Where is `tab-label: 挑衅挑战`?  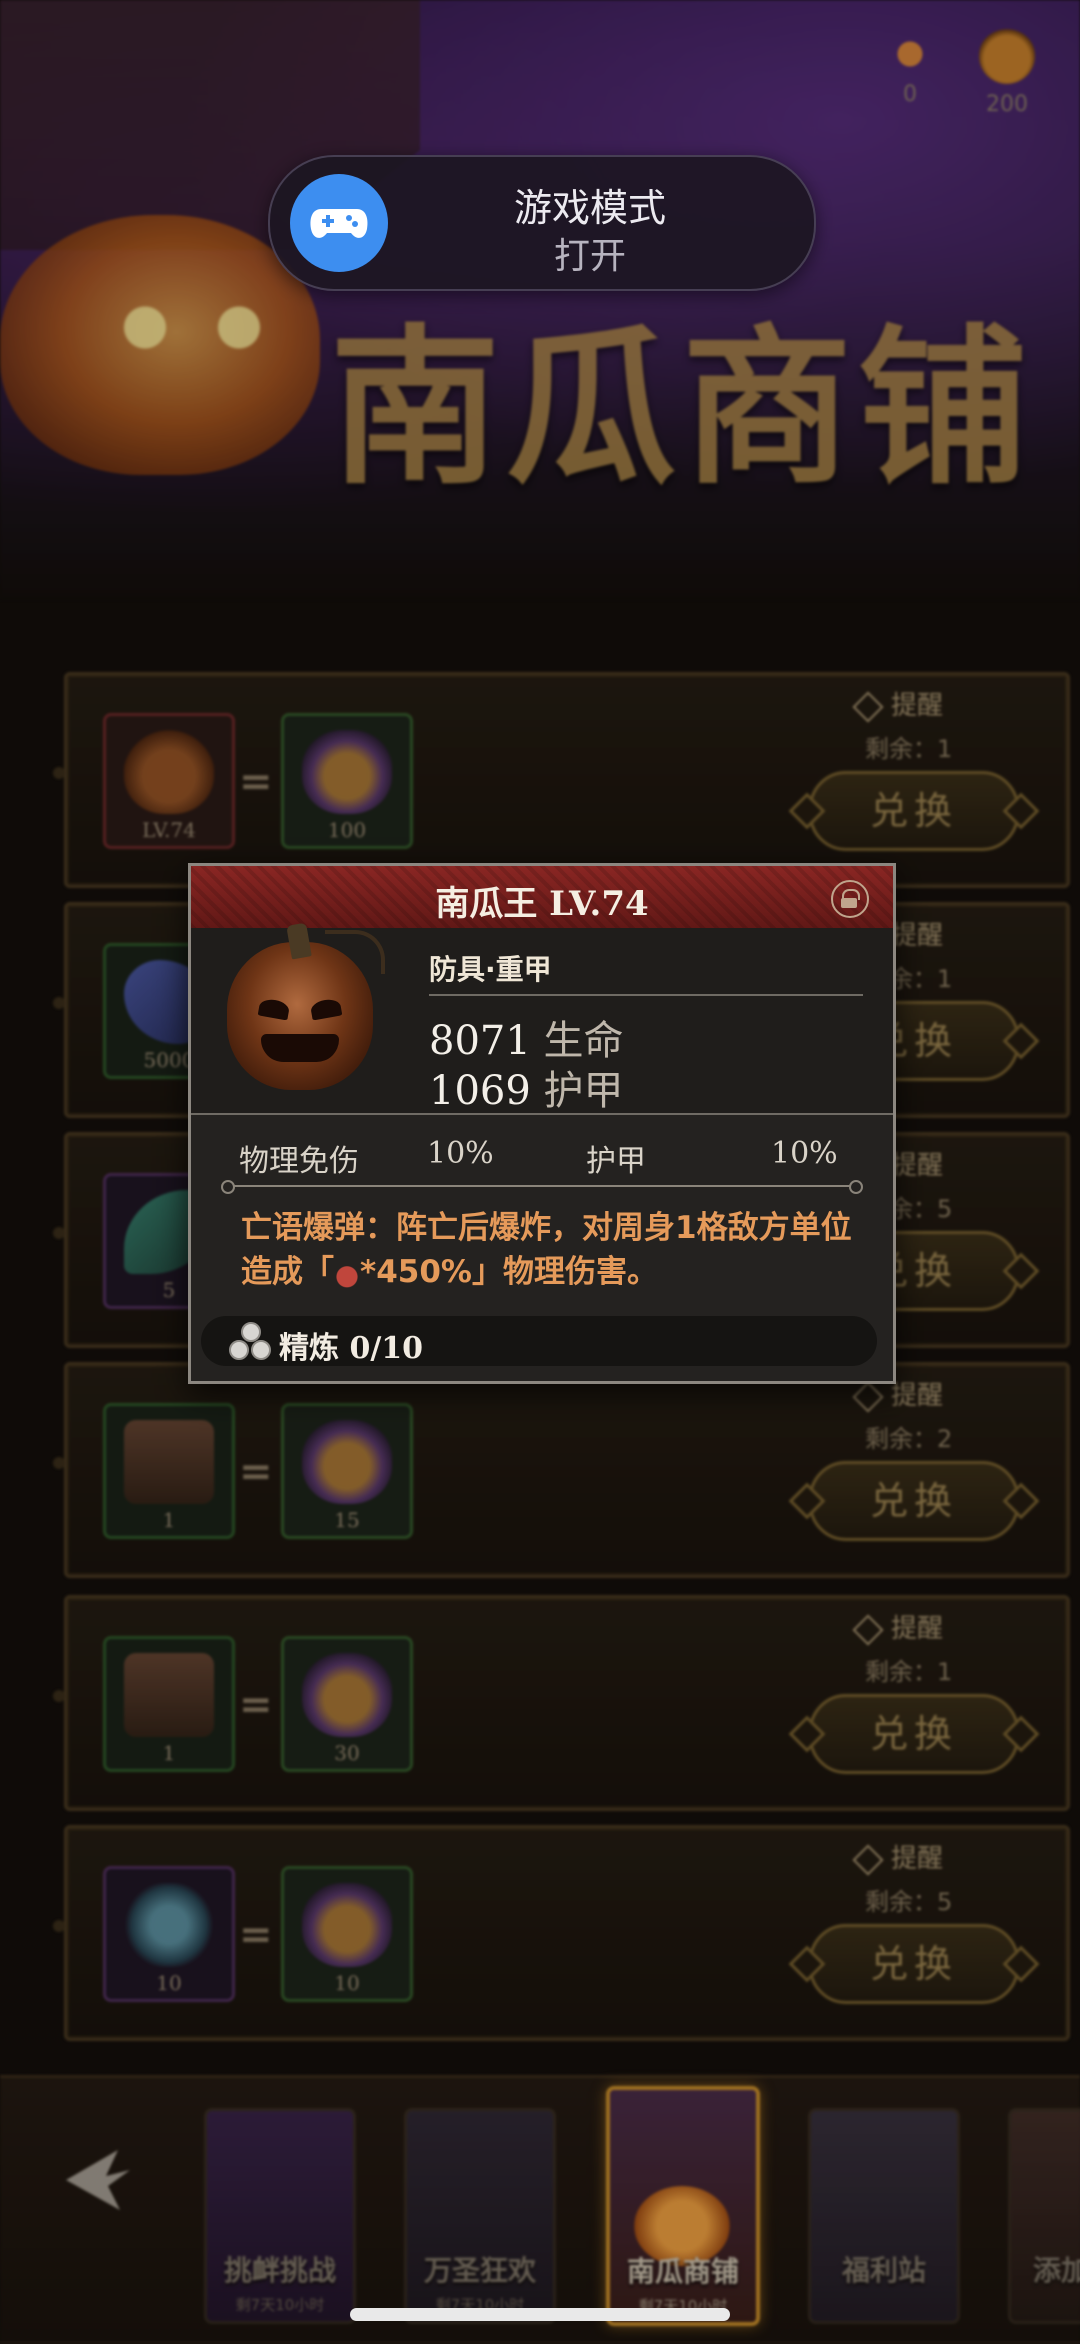 tab-label: 挑衅挑战 is located at coordinates (279, 2270).